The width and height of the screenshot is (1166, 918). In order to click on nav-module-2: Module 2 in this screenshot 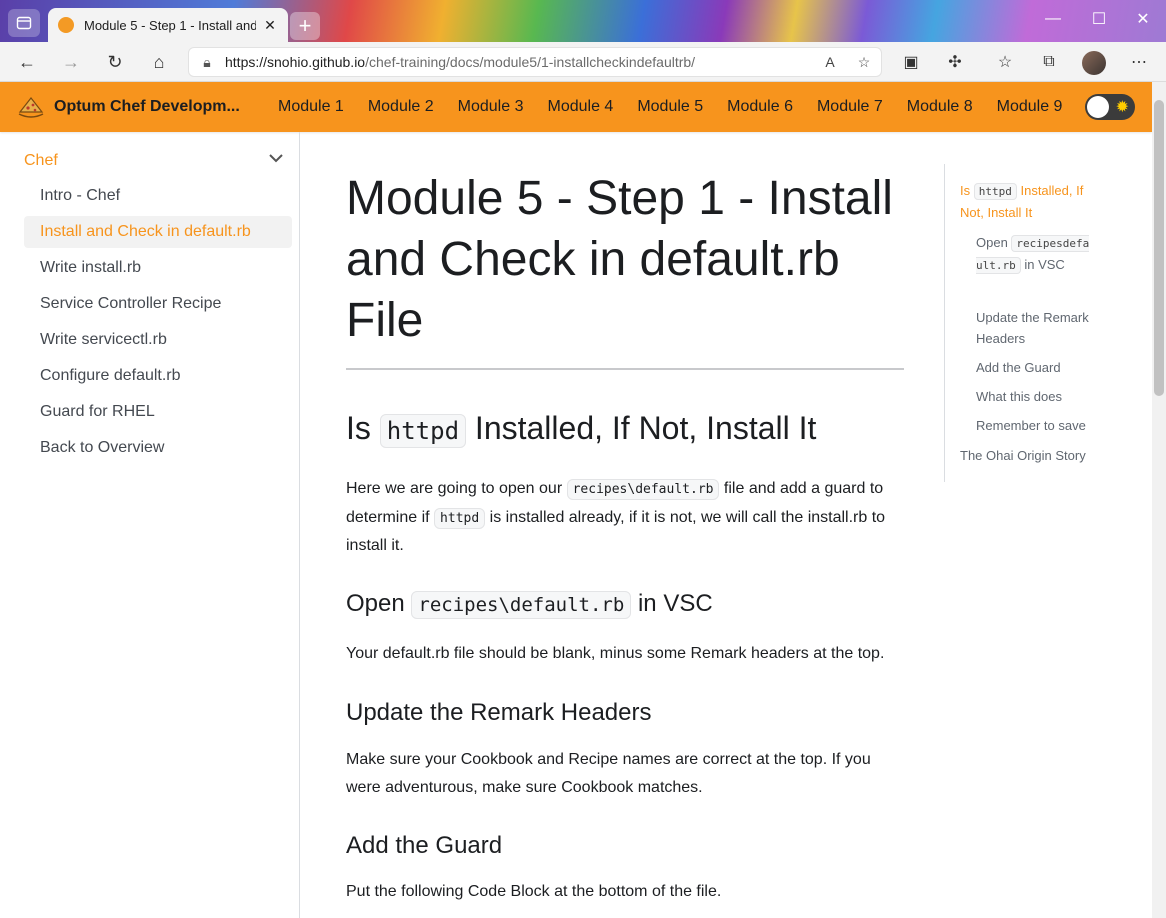, I will do `click(401, 107)`.